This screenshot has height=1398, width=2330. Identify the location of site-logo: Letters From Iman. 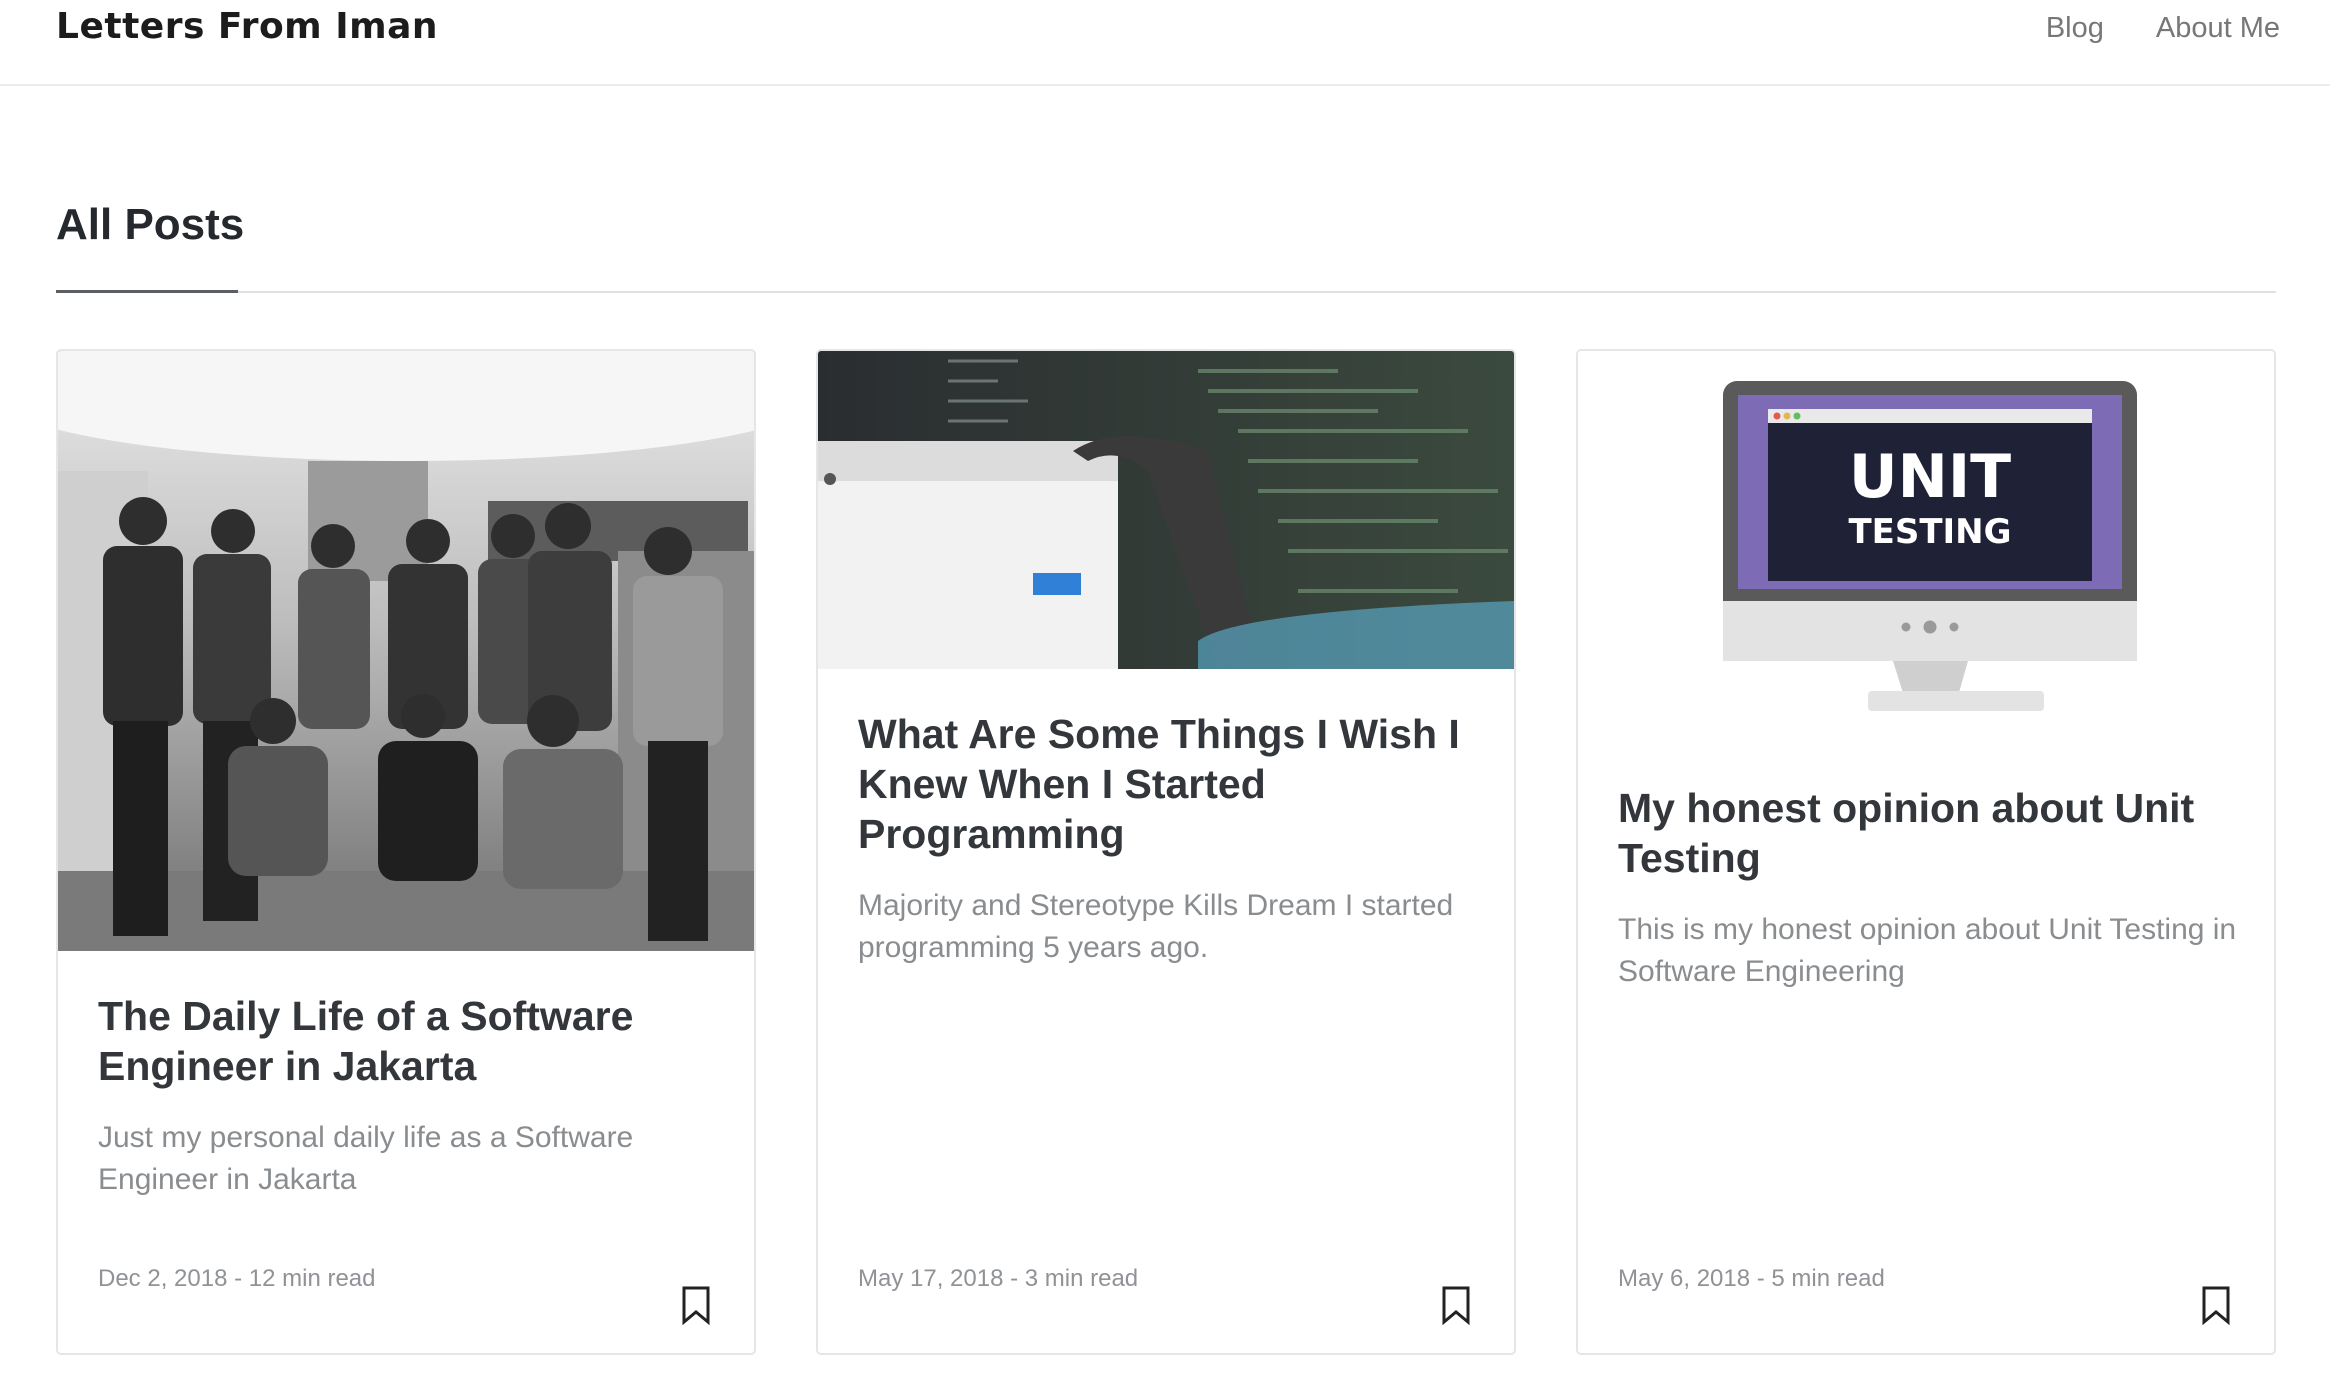
(247, 26).